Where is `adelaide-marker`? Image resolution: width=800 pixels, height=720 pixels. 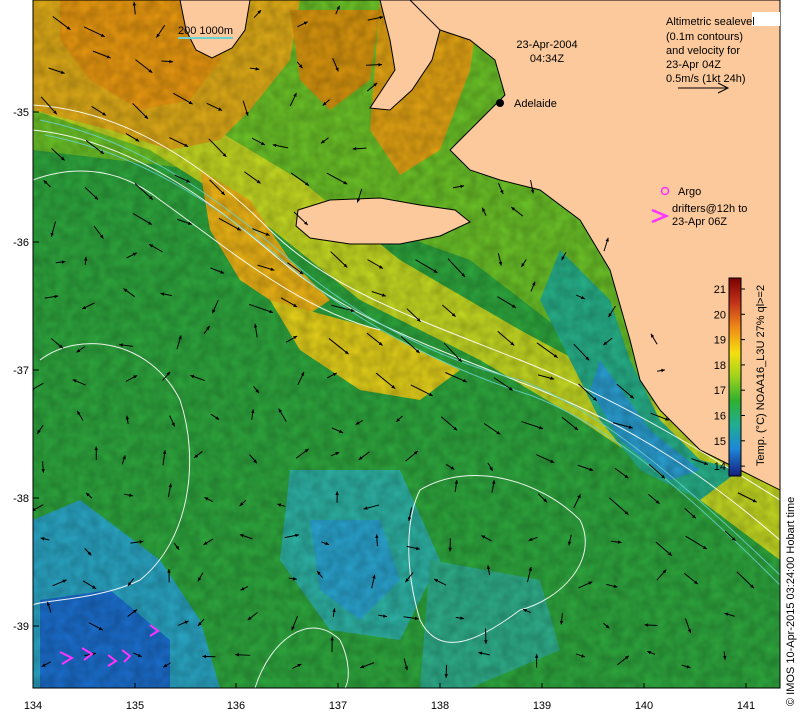
adelaide-marker is located at coordinates (500, 103).